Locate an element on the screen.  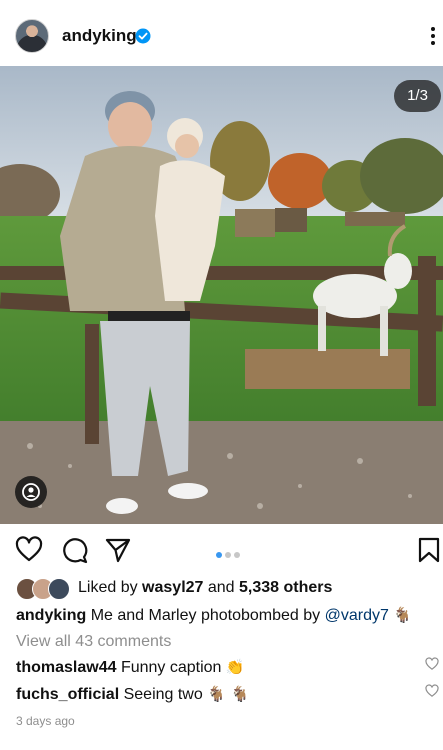
caption-mention: @vardy7 is located at coordinates (357, 615).